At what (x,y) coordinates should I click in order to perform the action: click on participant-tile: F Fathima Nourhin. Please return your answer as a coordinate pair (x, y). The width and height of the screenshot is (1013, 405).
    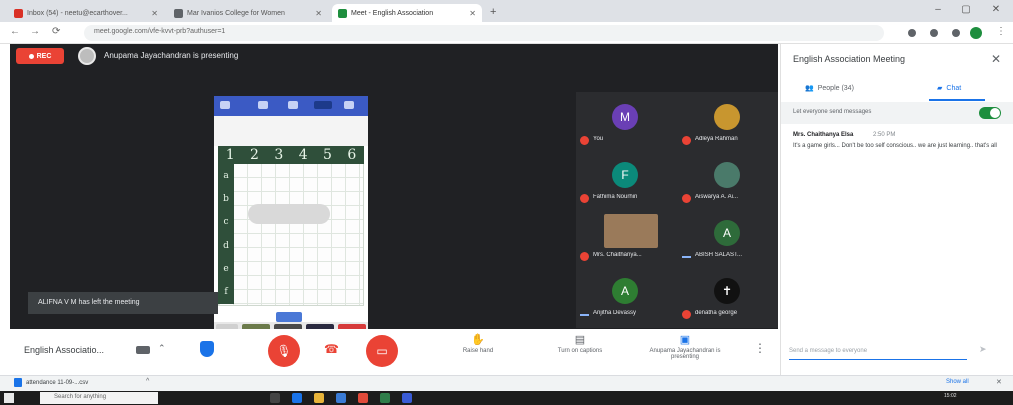
    Looking at the image, I should click on (625, 182).